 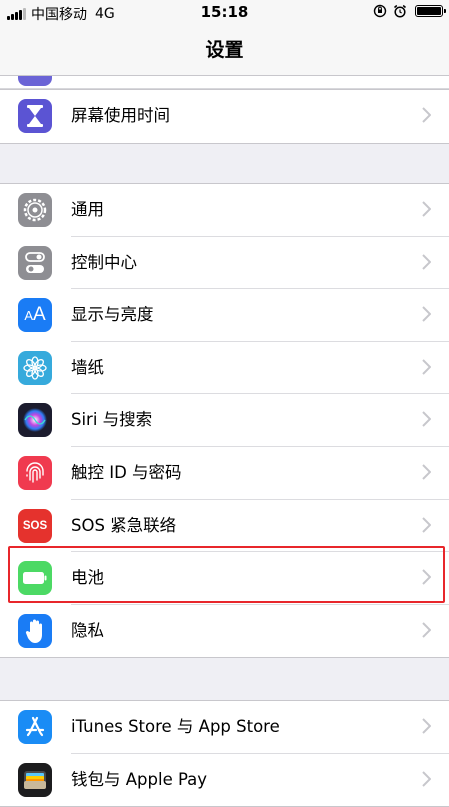 What do you see at coordinates (224, 263) in the screenshot?
I see `settings-row-control-center: 控制中心` at bounding box center [224, 263].